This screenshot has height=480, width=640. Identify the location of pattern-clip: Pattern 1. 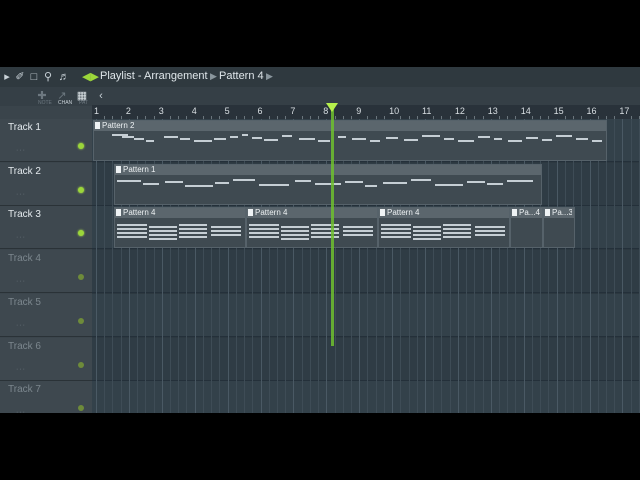
(328, 184).